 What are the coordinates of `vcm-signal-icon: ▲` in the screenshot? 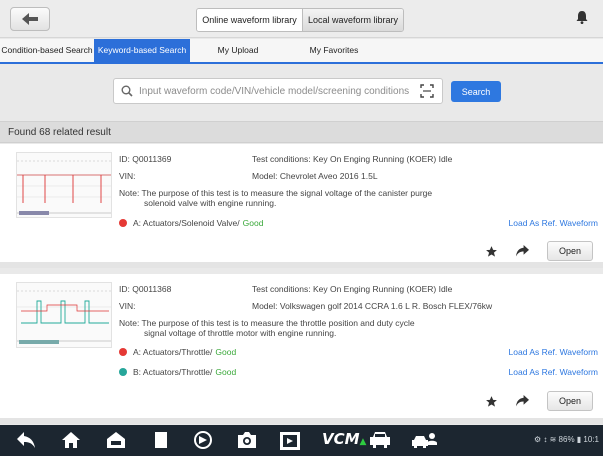 It's located at (363, 442).